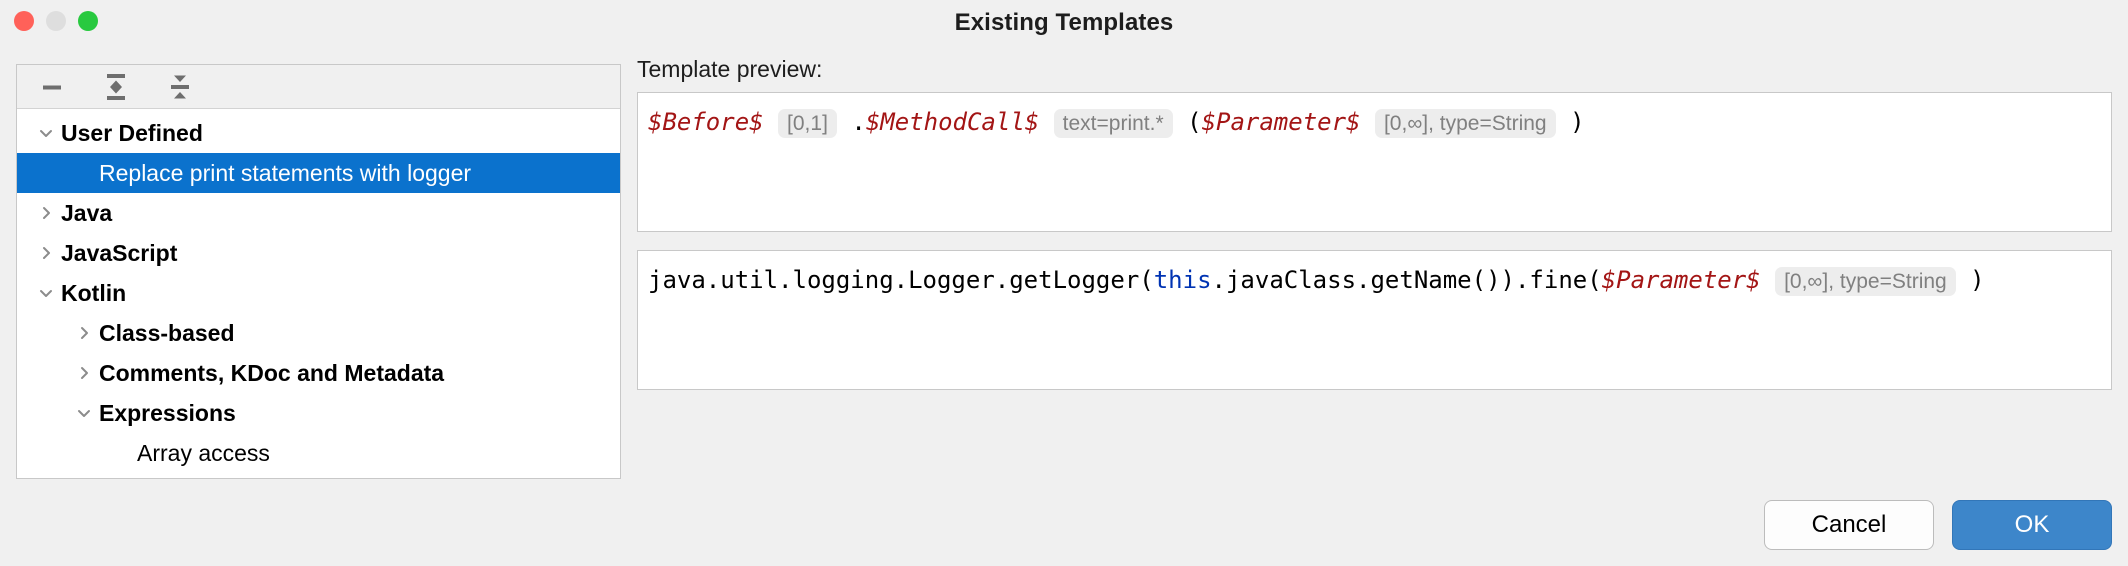  What do you see at coordinates (132, 132) in the screenshot?
I see `tree-item-label: User Defined` at bounding box center [132, 132].